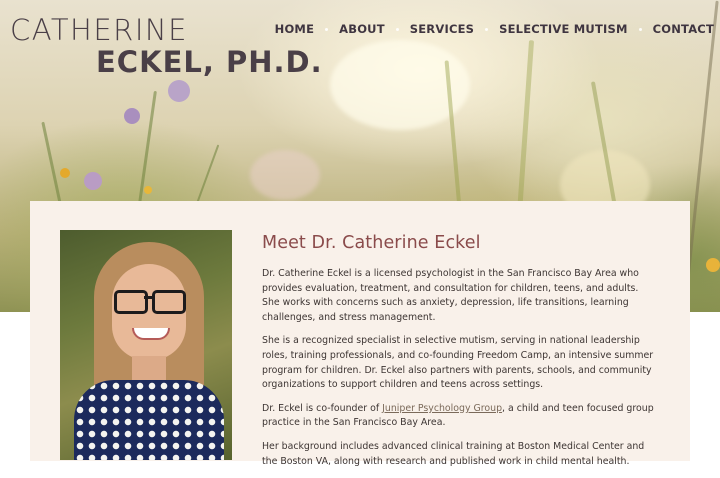 The width and height of the screenshot is (720, 478). What do you see at coordinates (442, 29) in the screenshot?
I see `nav-services: SERVICES` at bounding box center [442, 29].